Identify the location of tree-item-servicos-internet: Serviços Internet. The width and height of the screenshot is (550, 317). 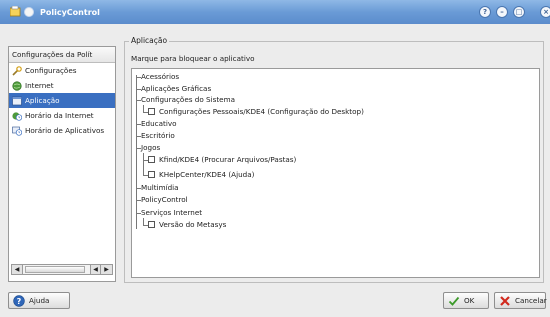
(171, 213).